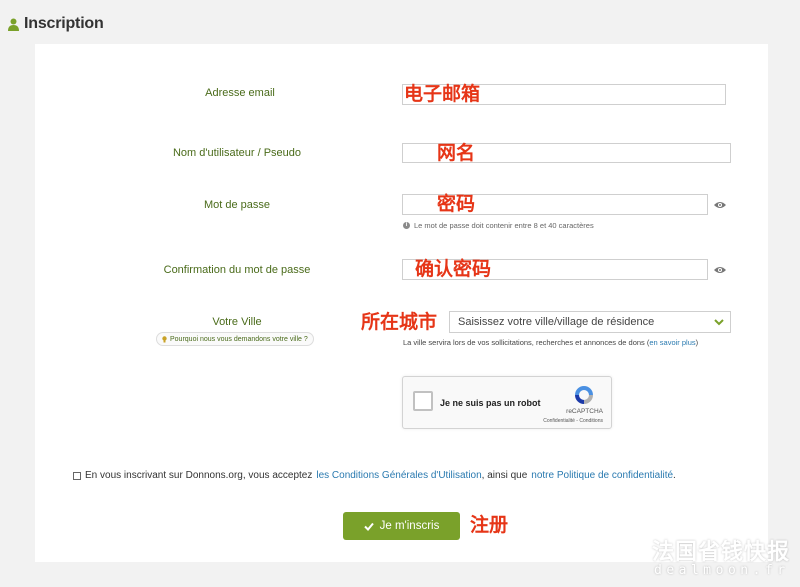 The image size is (800, 587). I want to click on password-annotation: 密码, so click(456, 204).